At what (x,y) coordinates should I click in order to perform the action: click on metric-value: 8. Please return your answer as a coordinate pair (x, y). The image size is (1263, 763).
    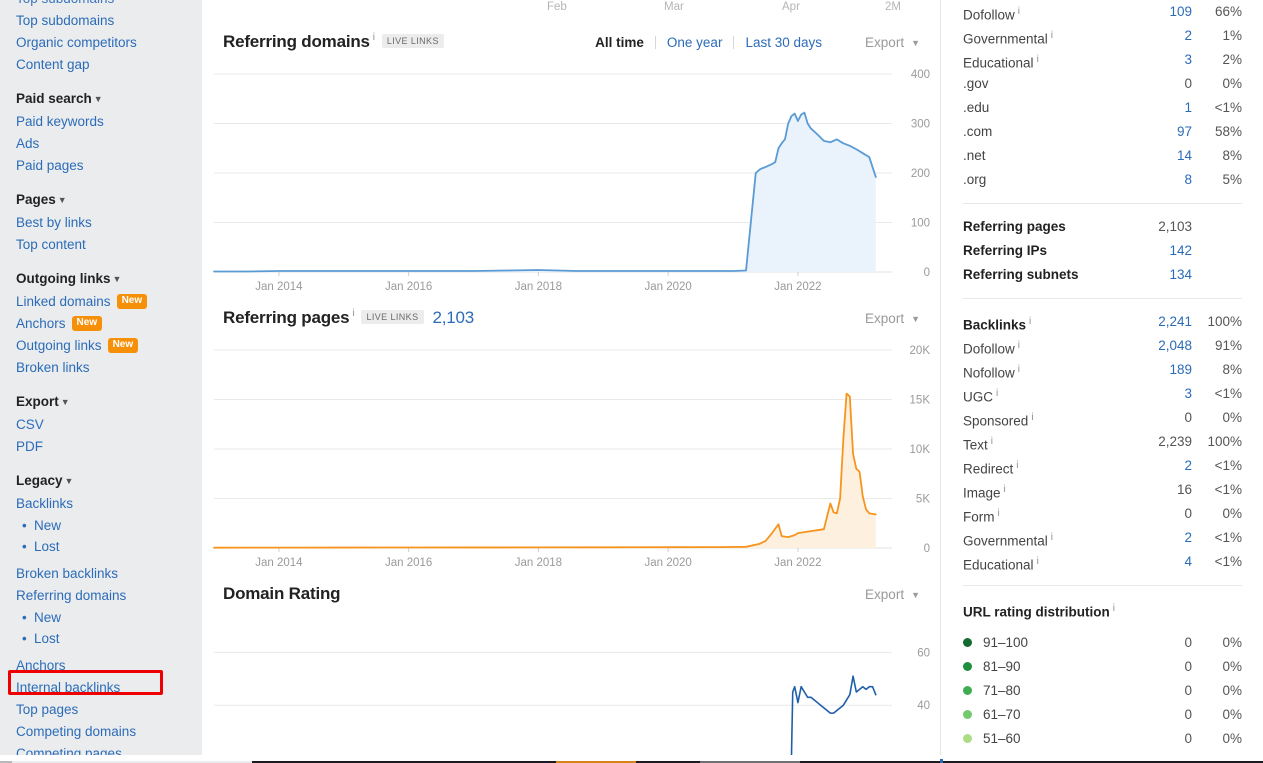
    Looking at the image, I should click on (1188, 180).